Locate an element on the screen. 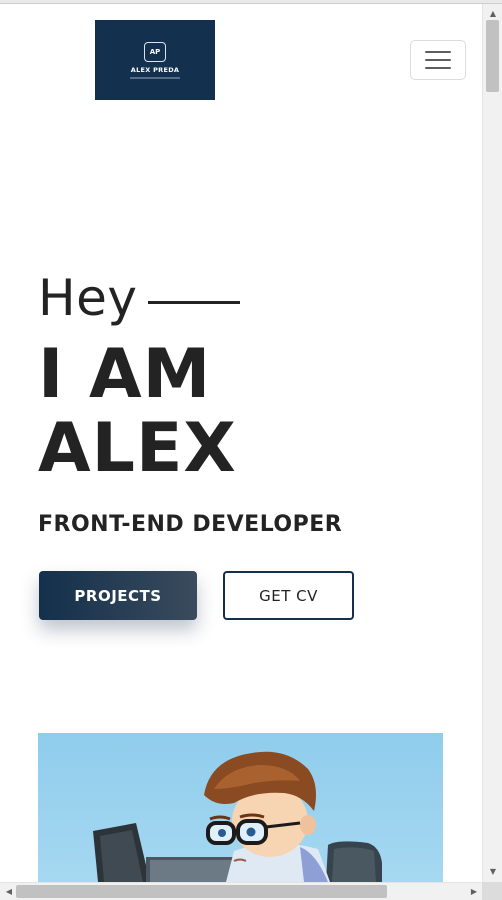 This screenshot has height=900, width=502. developer-illustration is located at coordinates (240, 807).